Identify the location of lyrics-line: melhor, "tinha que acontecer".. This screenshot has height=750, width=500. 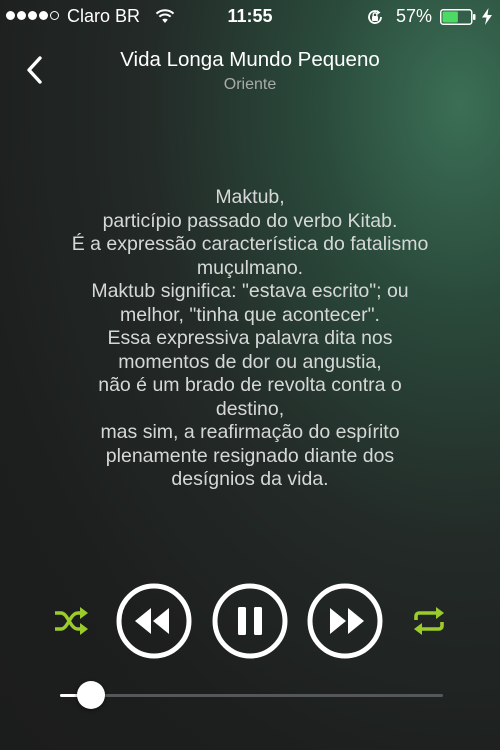
(250, 314).